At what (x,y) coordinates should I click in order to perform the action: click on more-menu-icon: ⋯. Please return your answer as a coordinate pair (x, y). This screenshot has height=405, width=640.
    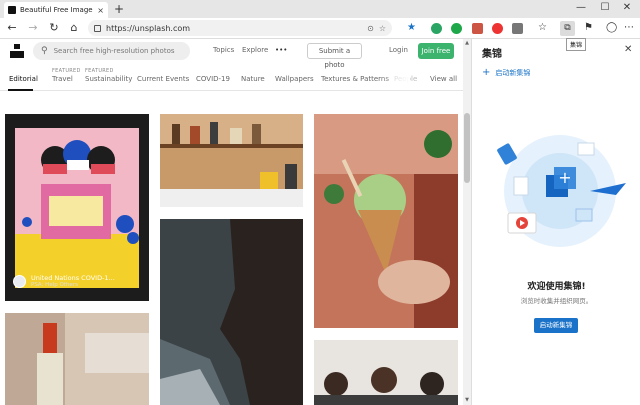
    Looking at the image, I should click on (629, 28).